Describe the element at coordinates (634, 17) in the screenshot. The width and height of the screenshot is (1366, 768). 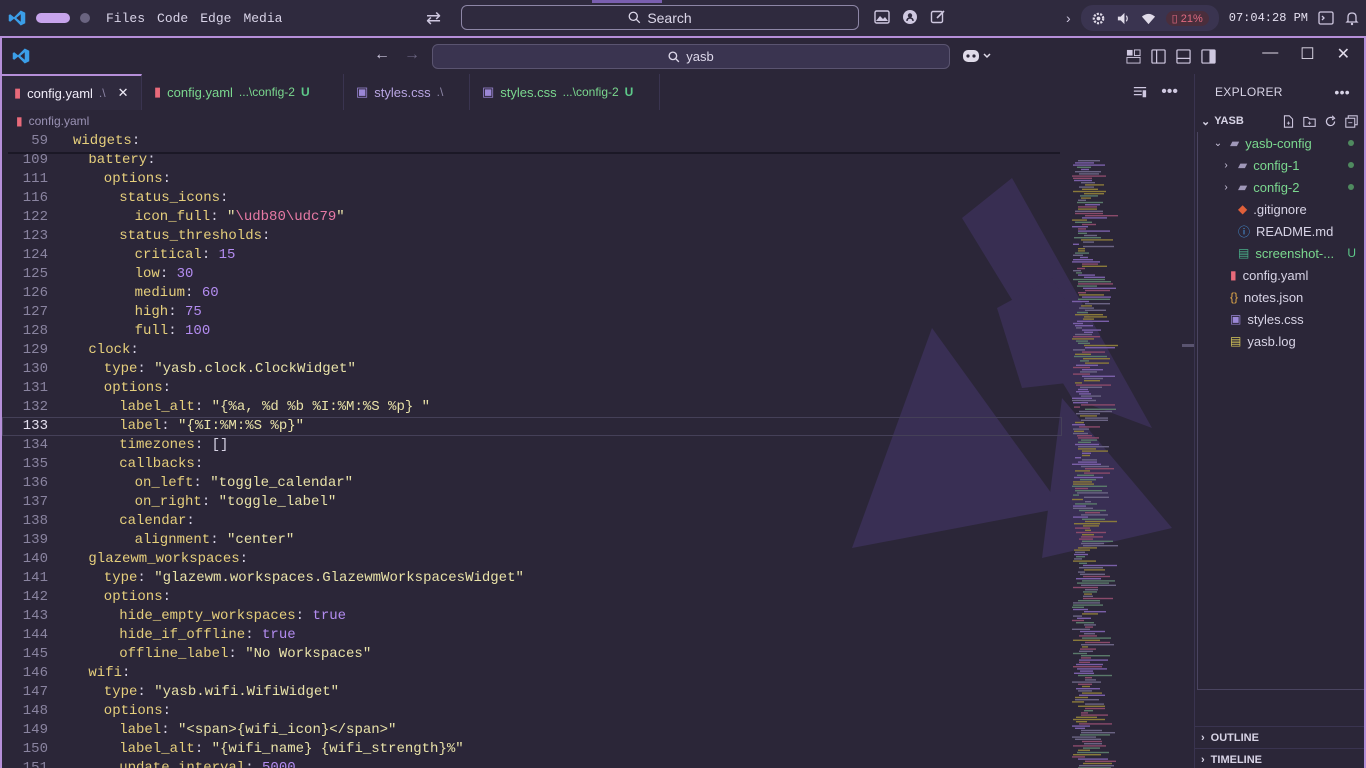
I see `search-icon` at that location.